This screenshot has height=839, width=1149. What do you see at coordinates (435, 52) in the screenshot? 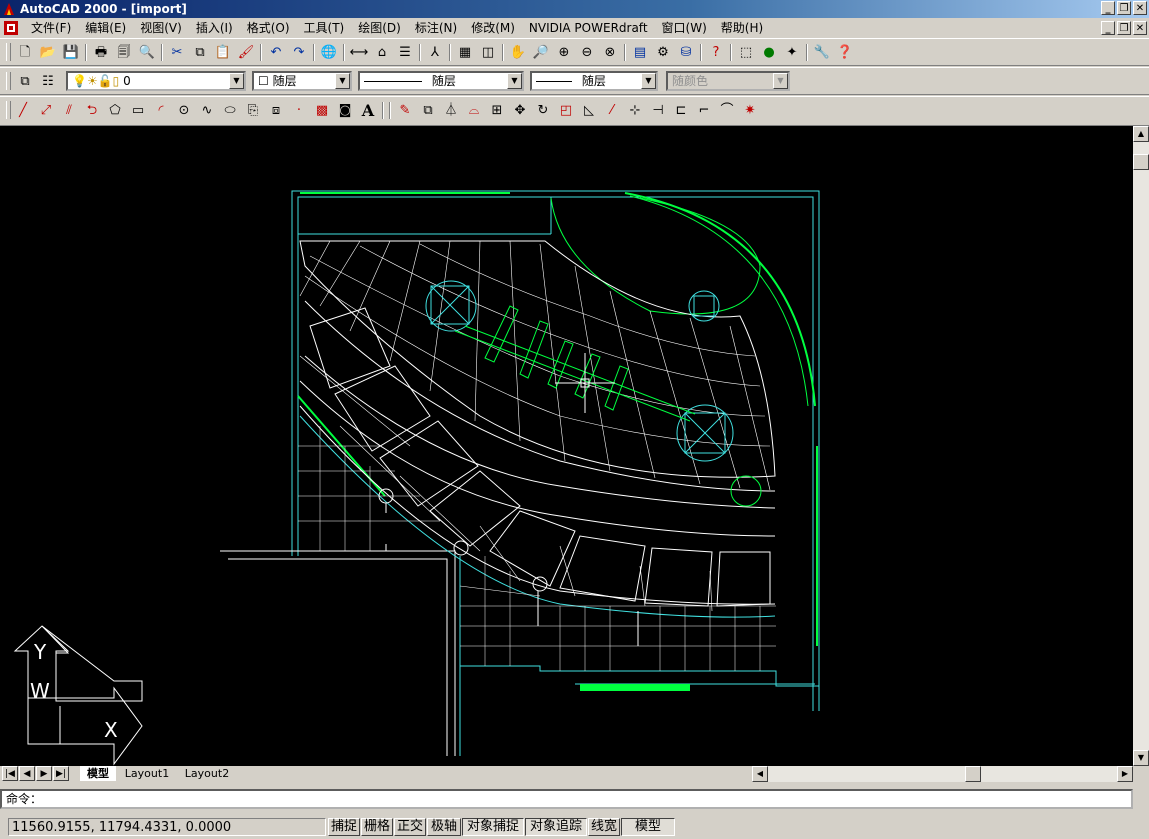
I see `inquiry-icon: ⅄` at bounding box center [435, 52].